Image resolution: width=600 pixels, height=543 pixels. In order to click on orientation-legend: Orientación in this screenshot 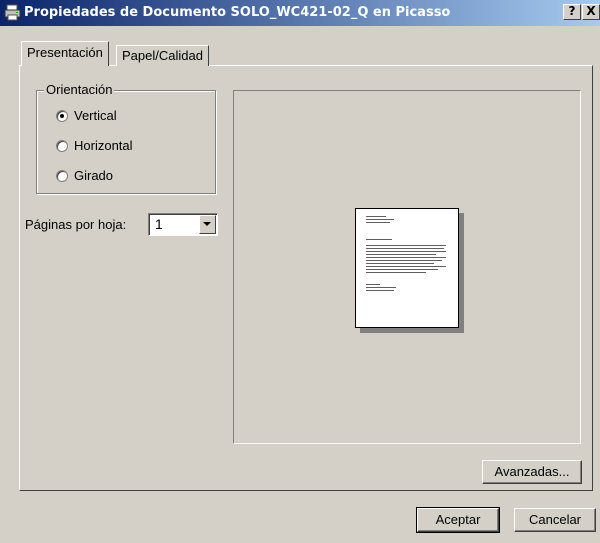, I will do `click(79, 90)`.